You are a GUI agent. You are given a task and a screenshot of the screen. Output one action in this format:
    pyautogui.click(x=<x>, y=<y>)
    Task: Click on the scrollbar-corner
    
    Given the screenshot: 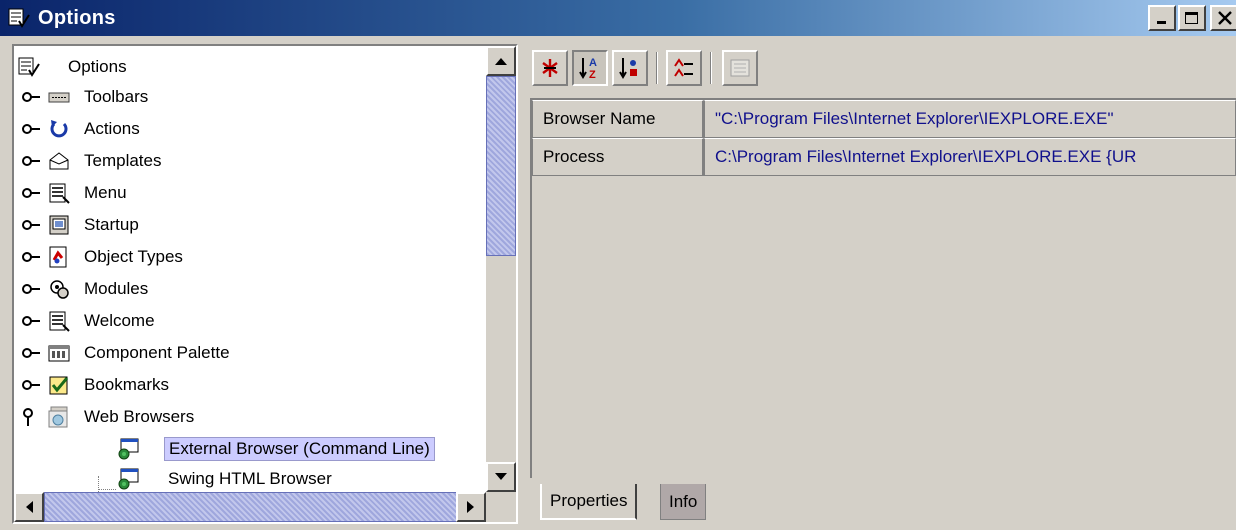 What is the action you would take?
    pyautogui.click(x=501, y=507)
    